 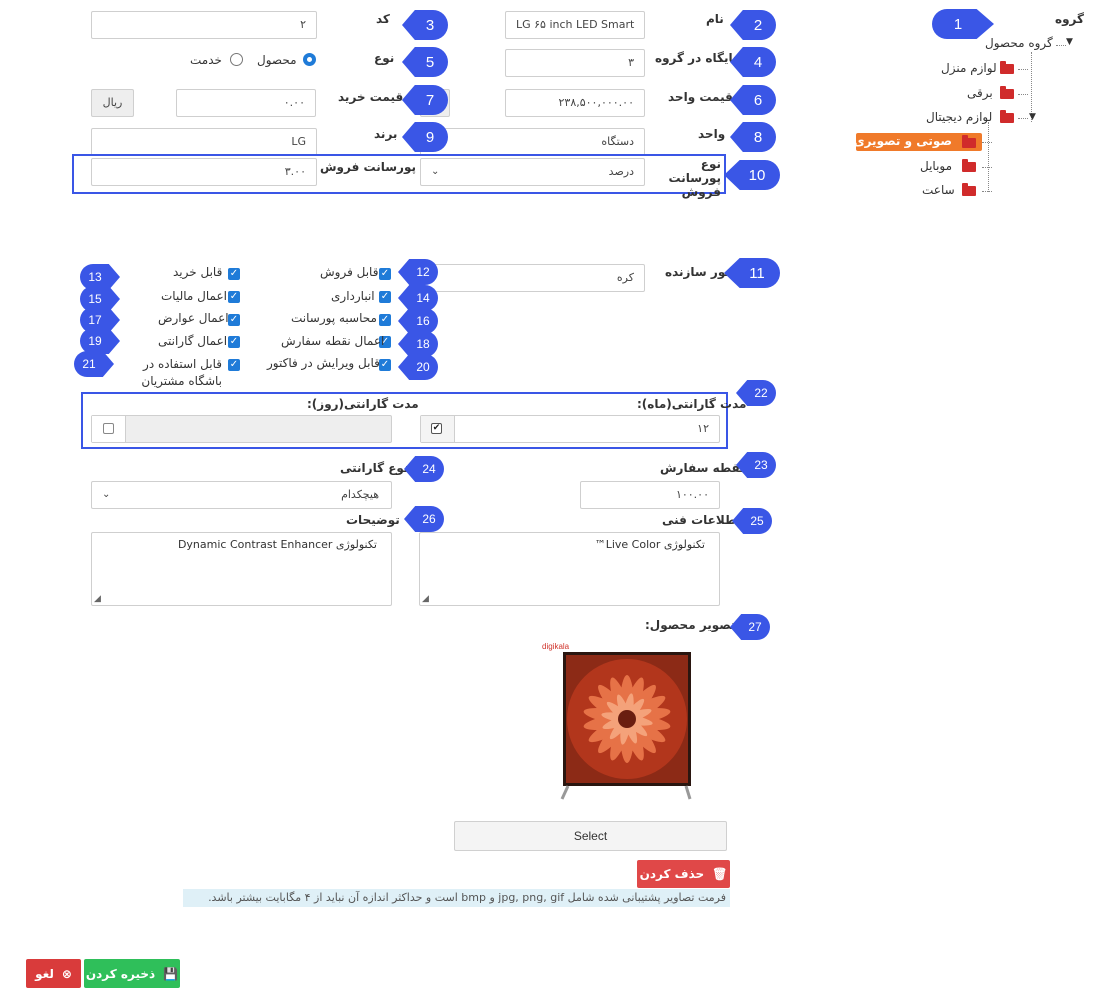 What do you see at coordinates (94, 364) in the screenshot?
I see `badge-21: 21` at bounding box center [94, 364].